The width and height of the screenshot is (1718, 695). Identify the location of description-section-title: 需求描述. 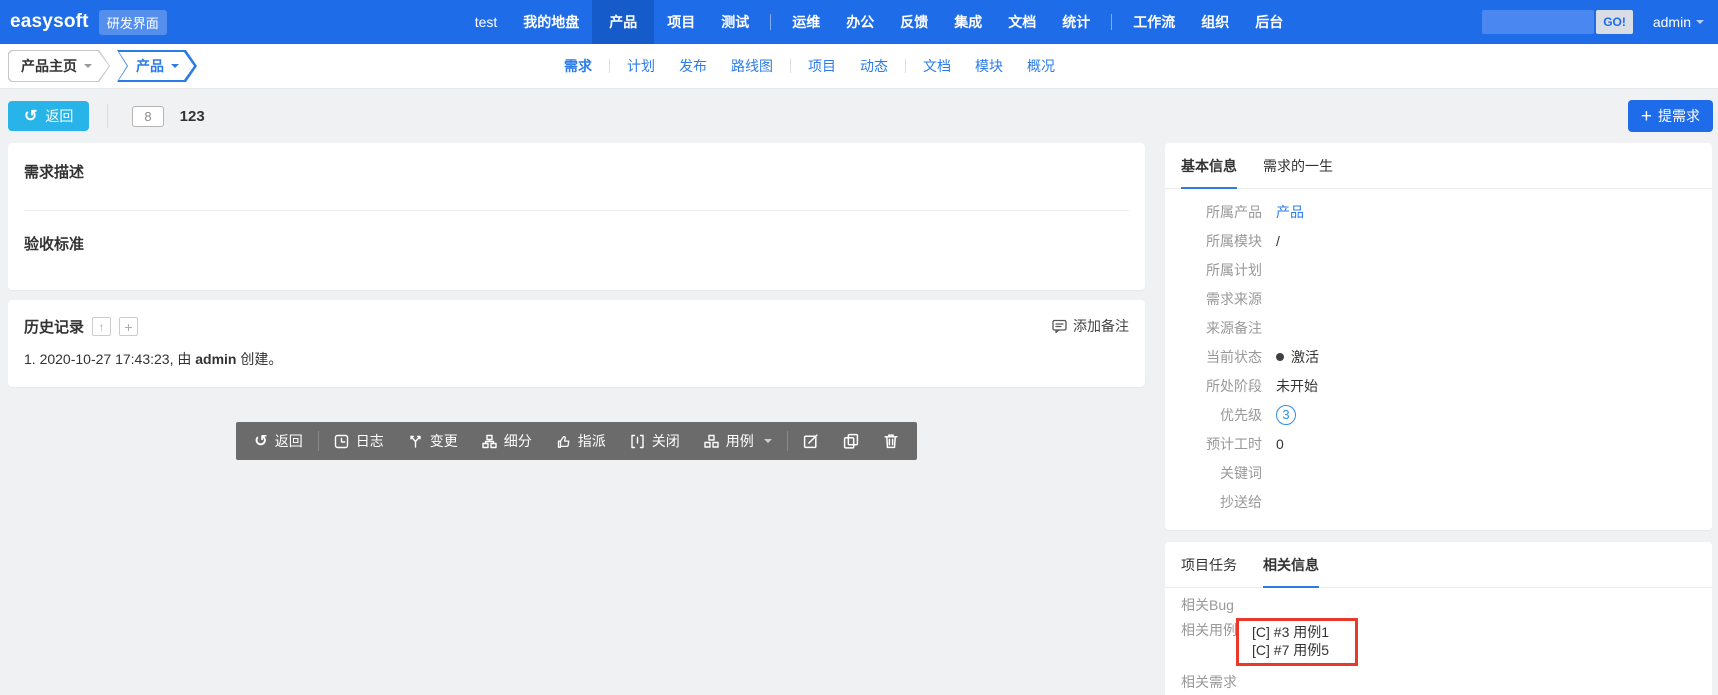
(54, 172).